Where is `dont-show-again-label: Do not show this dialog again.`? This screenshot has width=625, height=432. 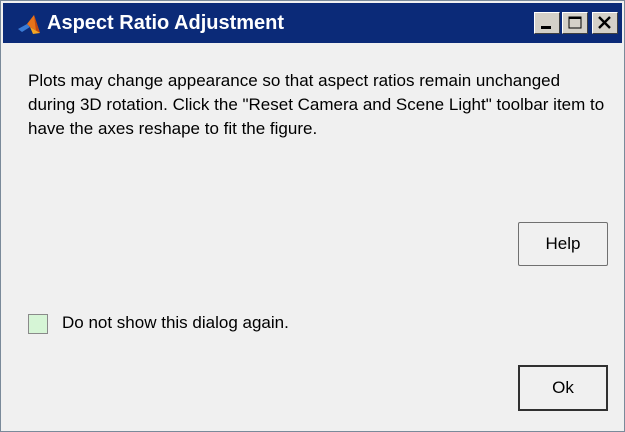
dont-show-again-label: Do not show this dialog again. is located at coordinates (175, 323).